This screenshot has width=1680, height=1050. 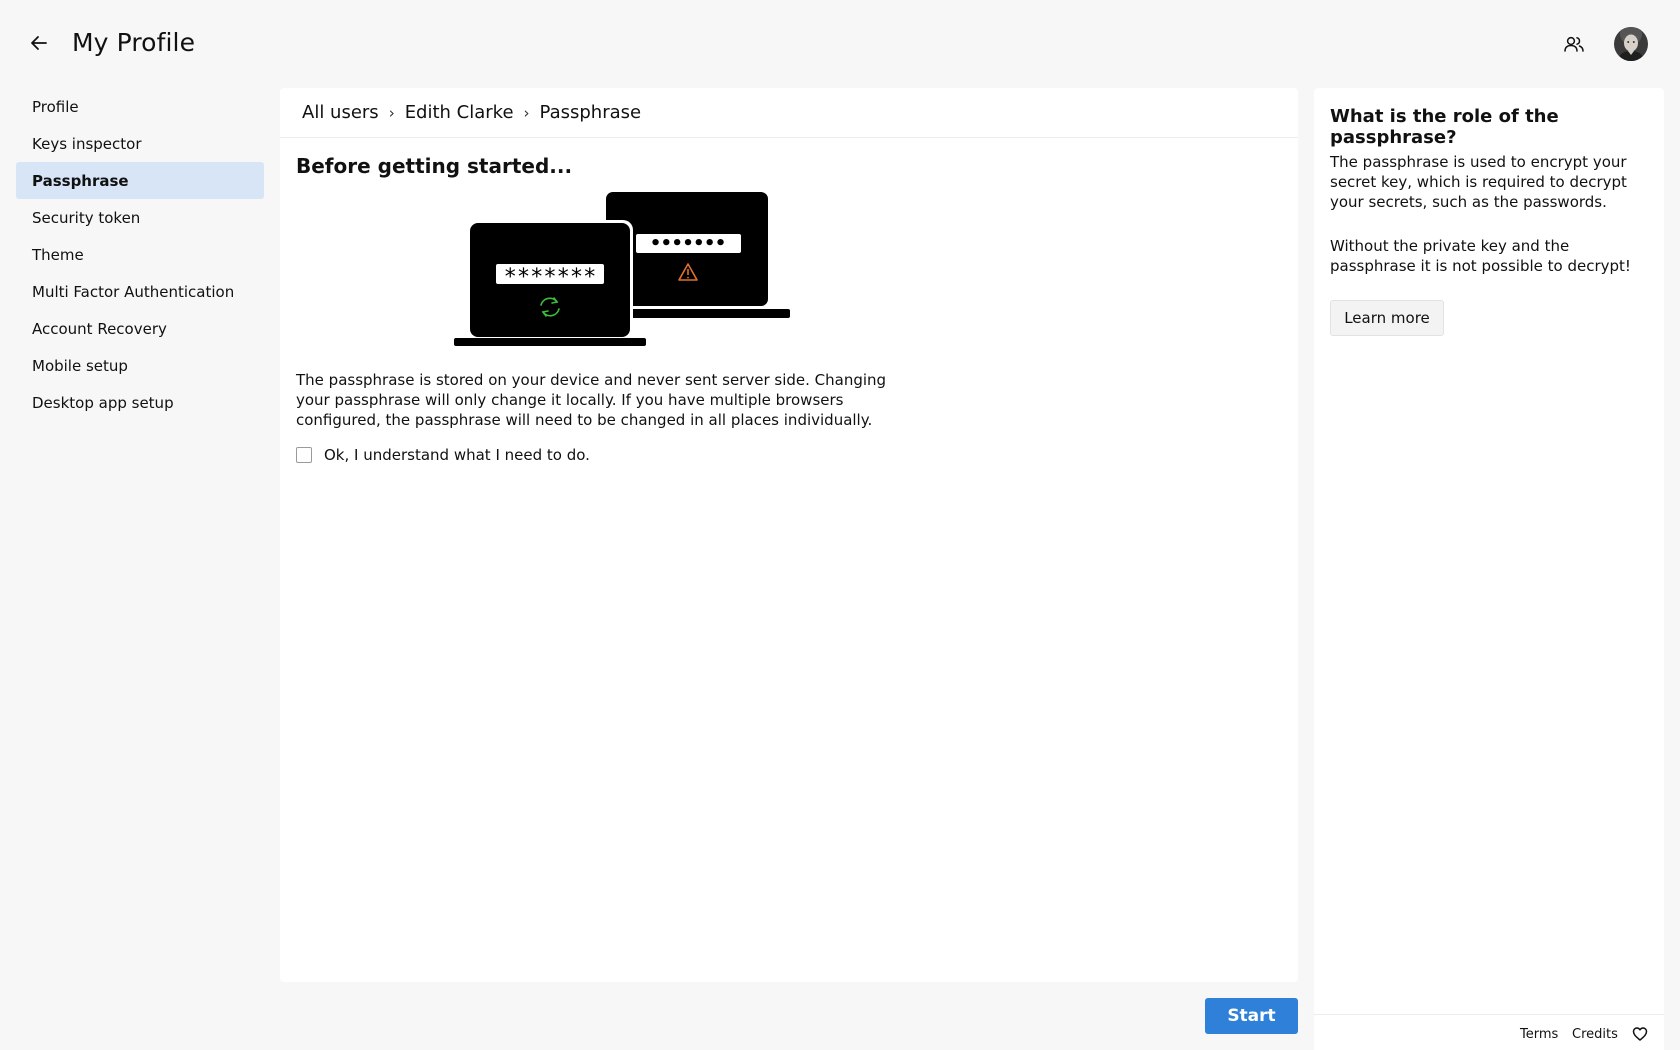 I want to click on user-avatar, so click(x=1631, y=44).